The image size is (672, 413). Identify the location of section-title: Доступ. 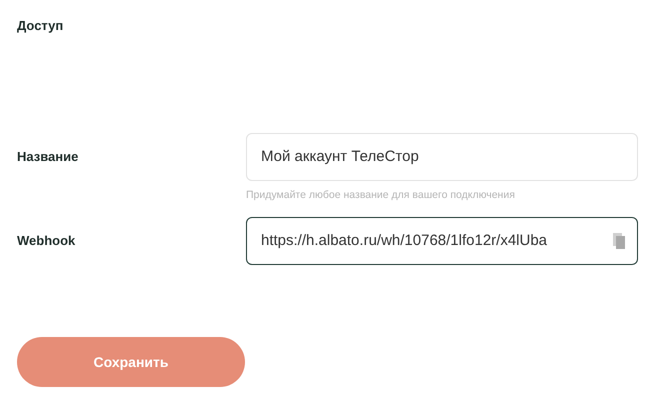
(40, 26).